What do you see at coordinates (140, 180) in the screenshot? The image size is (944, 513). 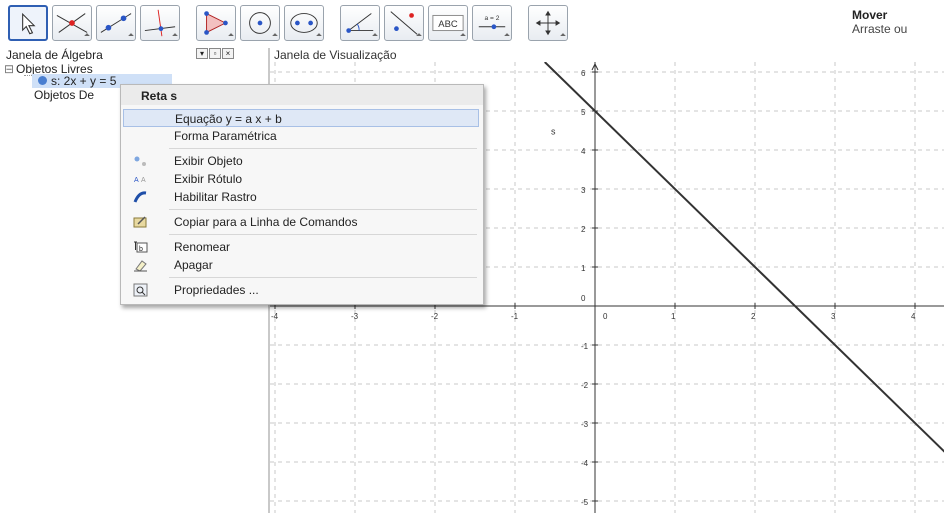 I see `show-label-icon: AA` at bounding box center [140, 180].